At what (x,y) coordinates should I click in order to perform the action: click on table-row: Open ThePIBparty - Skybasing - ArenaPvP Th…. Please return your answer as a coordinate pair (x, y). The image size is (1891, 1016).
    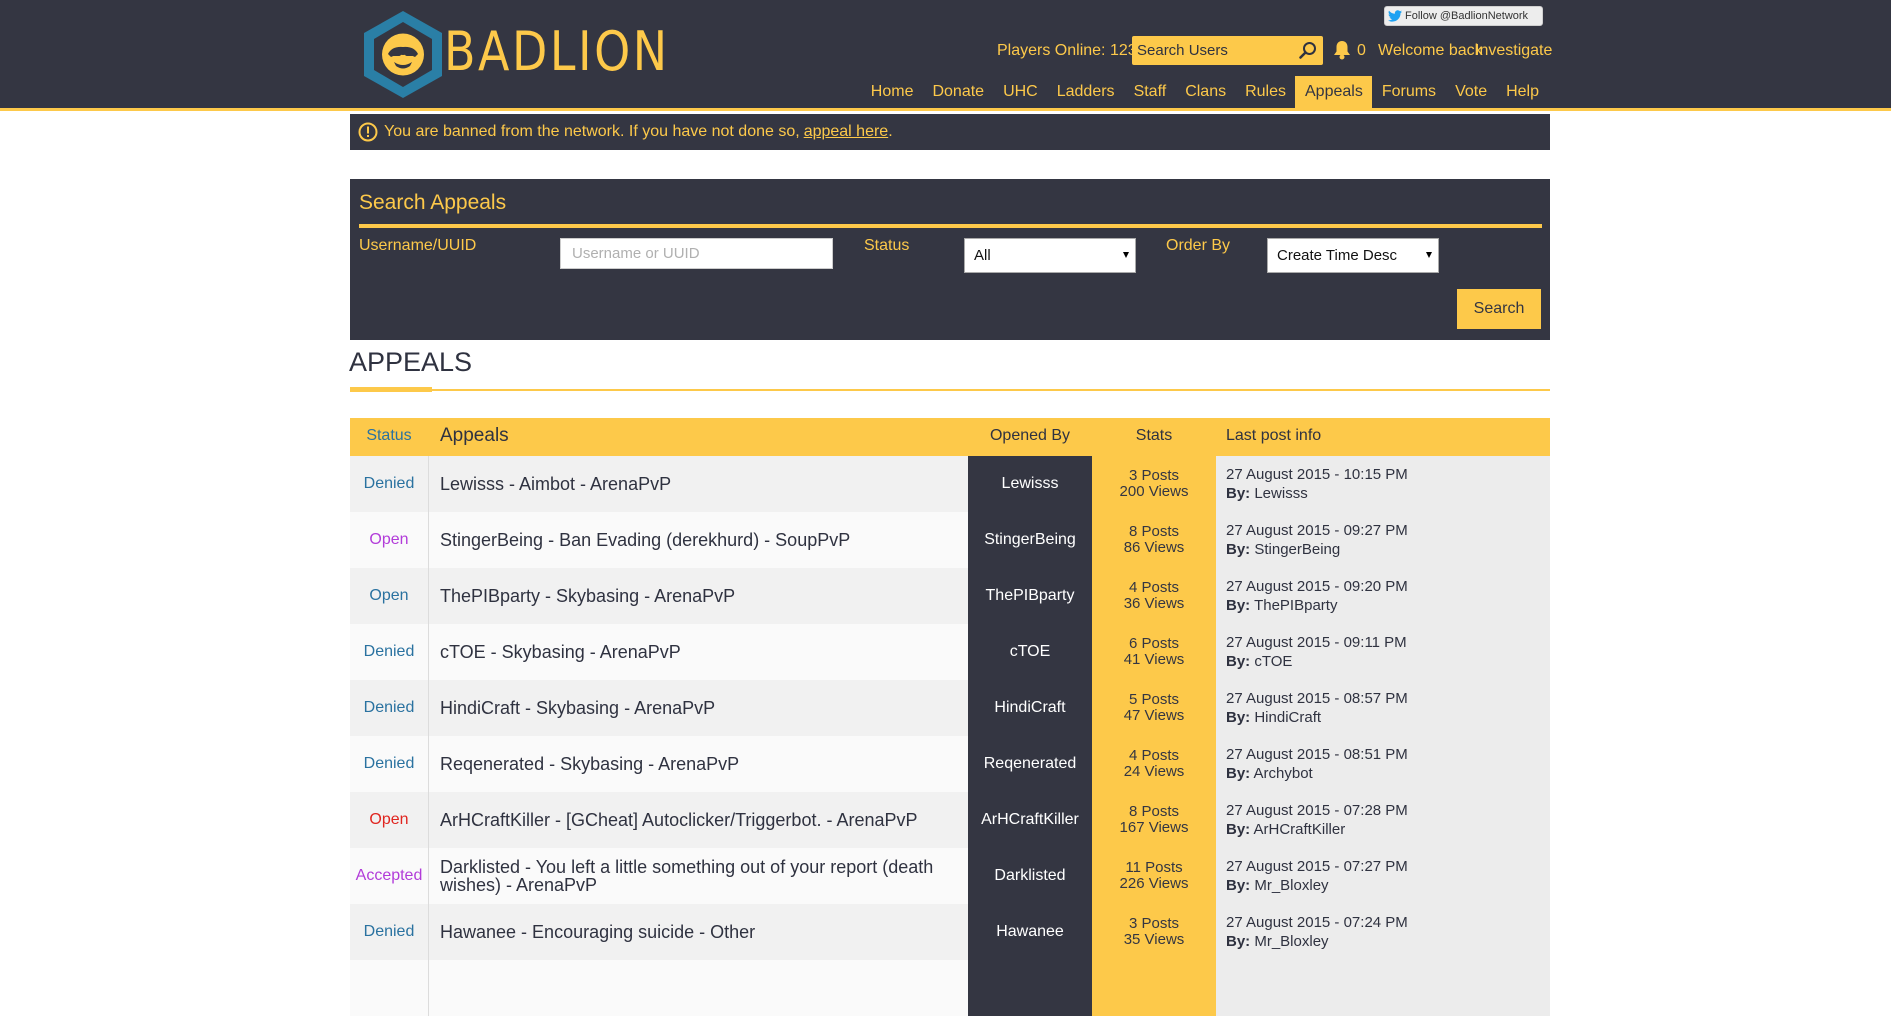
    Looking at the image, I should click on (950, 596).